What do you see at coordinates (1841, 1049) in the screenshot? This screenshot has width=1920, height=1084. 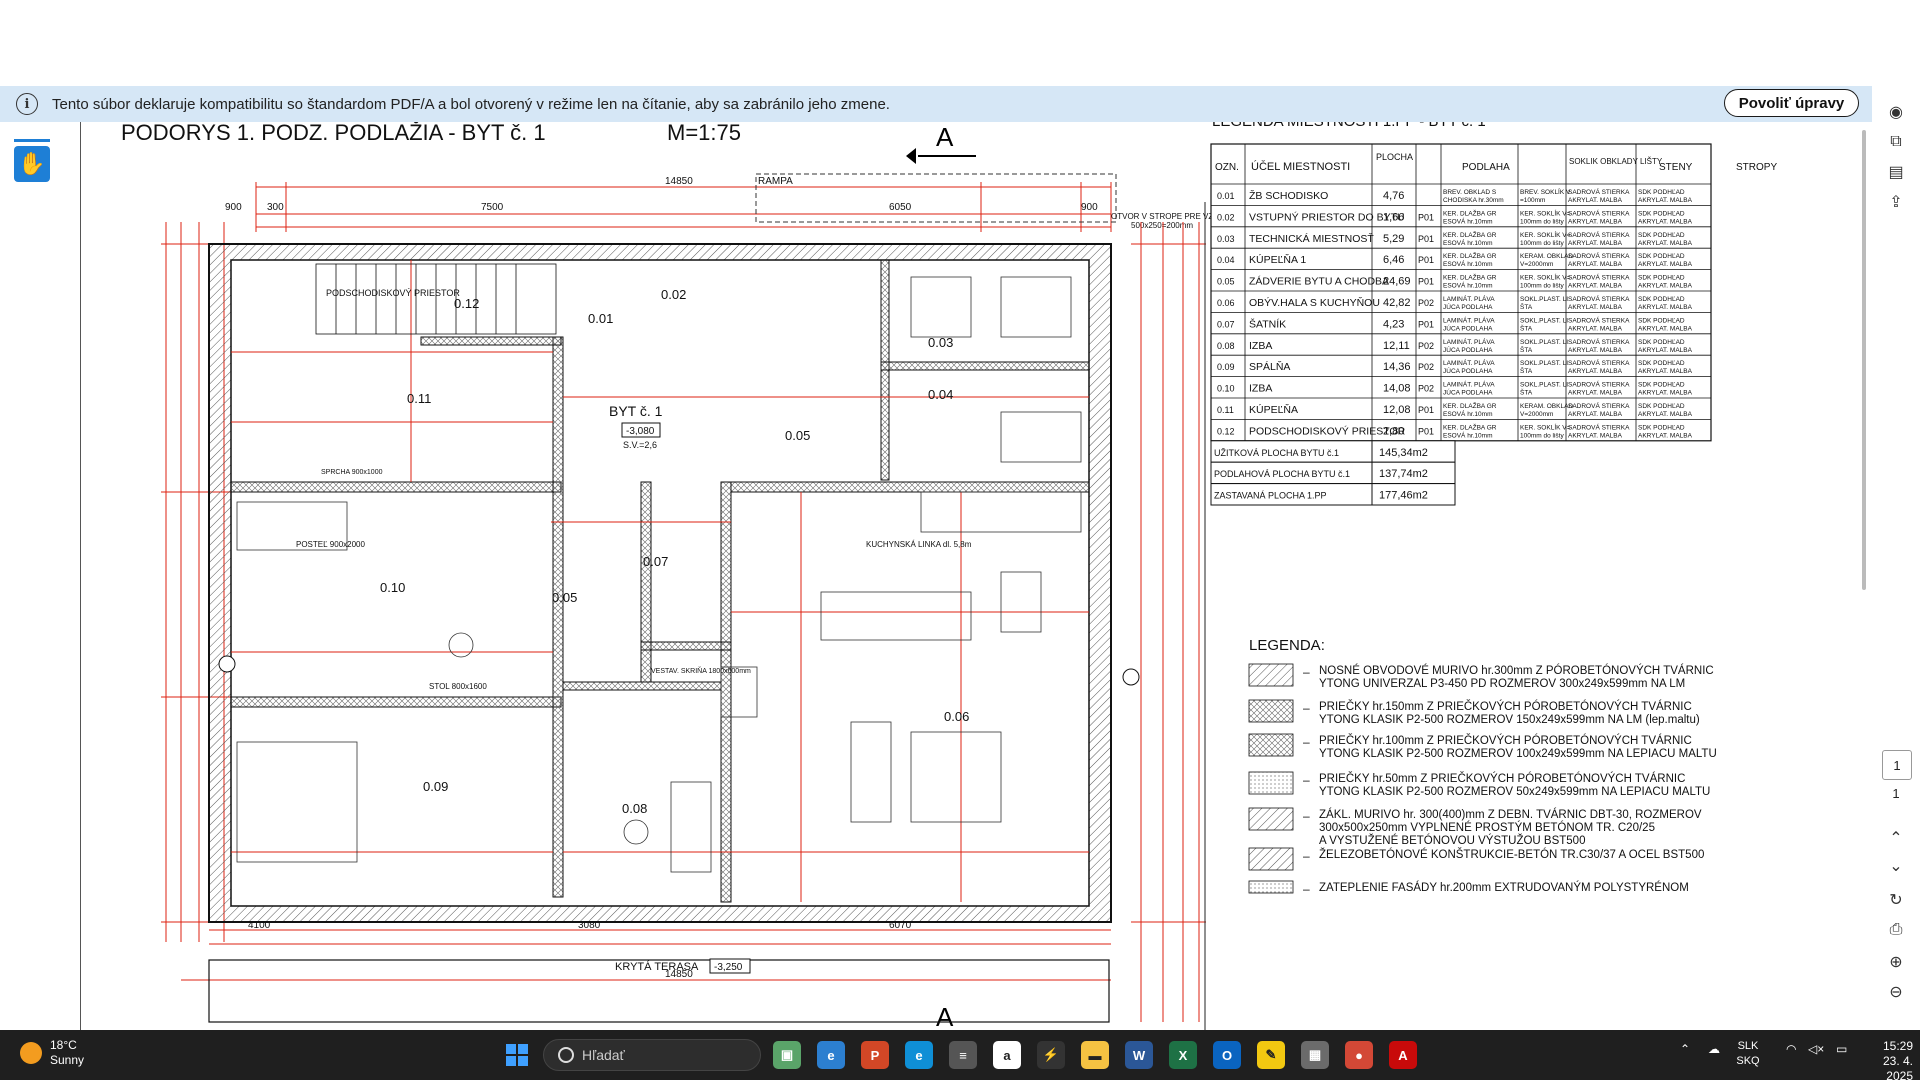 I see `battery-icon: ▭` at bounding box center [1841, 1049].